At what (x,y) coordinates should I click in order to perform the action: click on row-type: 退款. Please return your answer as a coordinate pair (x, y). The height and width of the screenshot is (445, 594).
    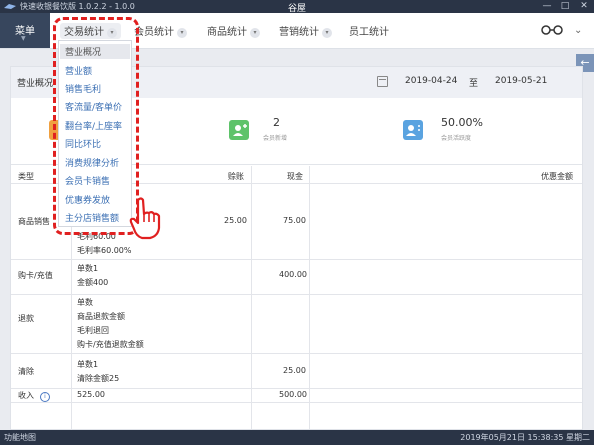
    Looking at the image, I should click on (26, 318).